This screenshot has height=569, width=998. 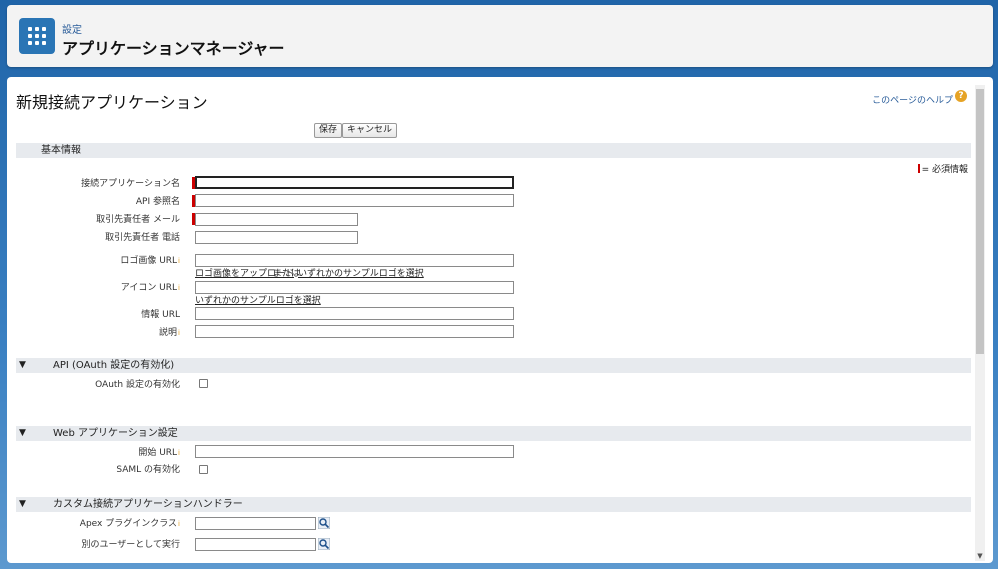 I want to click on section-web-app: ▼ Web アプリケーション設定, so click(x=493, y=433).